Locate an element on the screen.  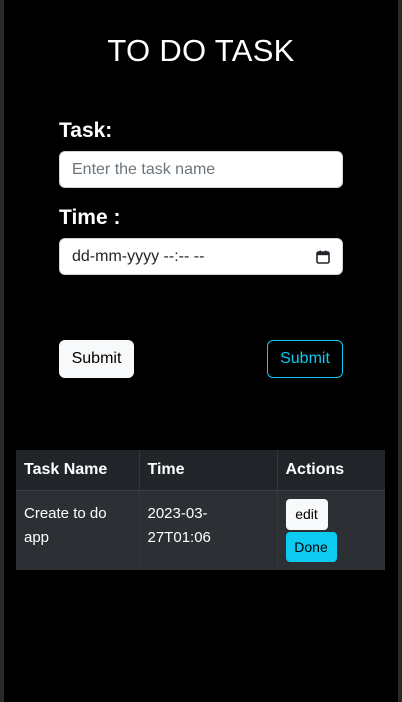
page-title: TO DO TASK is located at coordinates (201, 50).